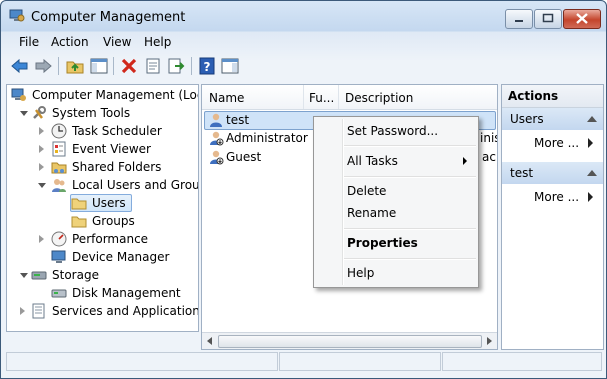 The height and width of the screenshot is (379, 607). What do you see at coordinates (70, 42) in the screenshot?
I see `menu-action: Action` at bounding box center [70, 42].